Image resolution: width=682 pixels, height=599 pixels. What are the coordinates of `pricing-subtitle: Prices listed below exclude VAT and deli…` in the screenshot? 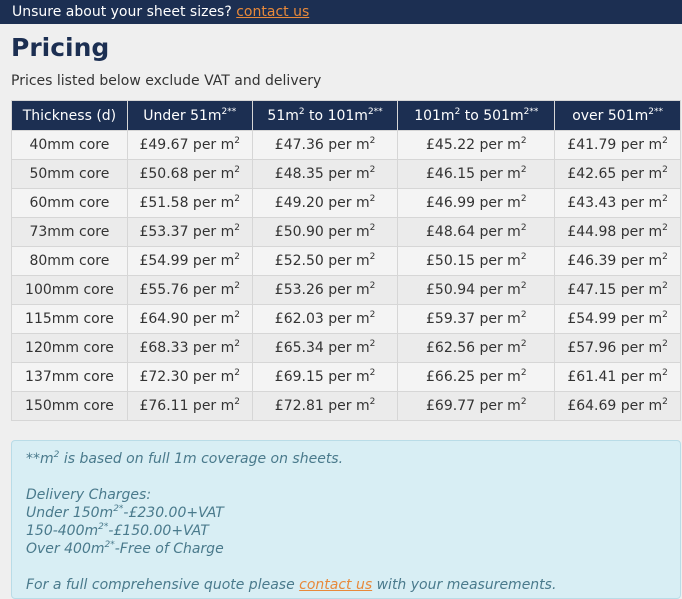 It's located at (166, 81).